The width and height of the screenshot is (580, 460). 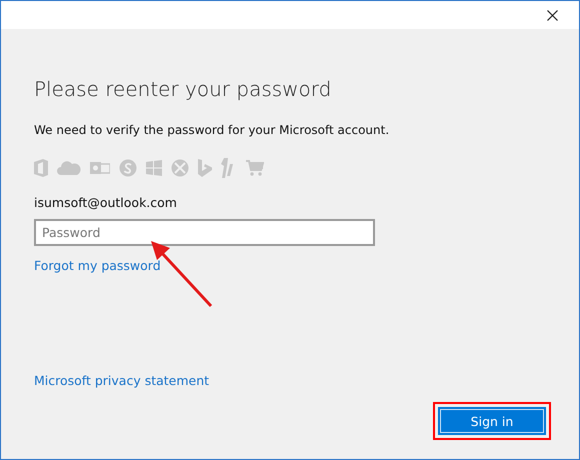 I want to click on account-email: isumsoft@outlook.com, so click(x=105, y=202).